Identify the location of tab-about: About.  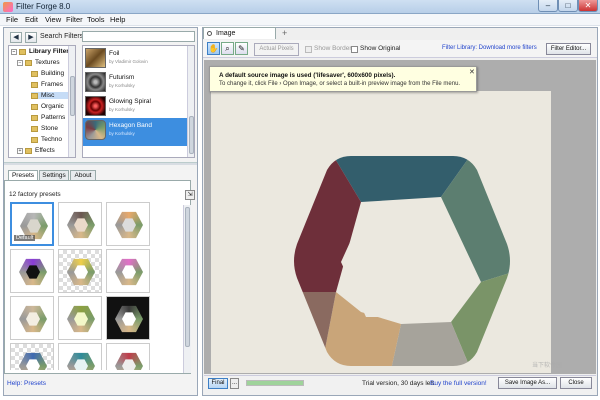
(83, 175).